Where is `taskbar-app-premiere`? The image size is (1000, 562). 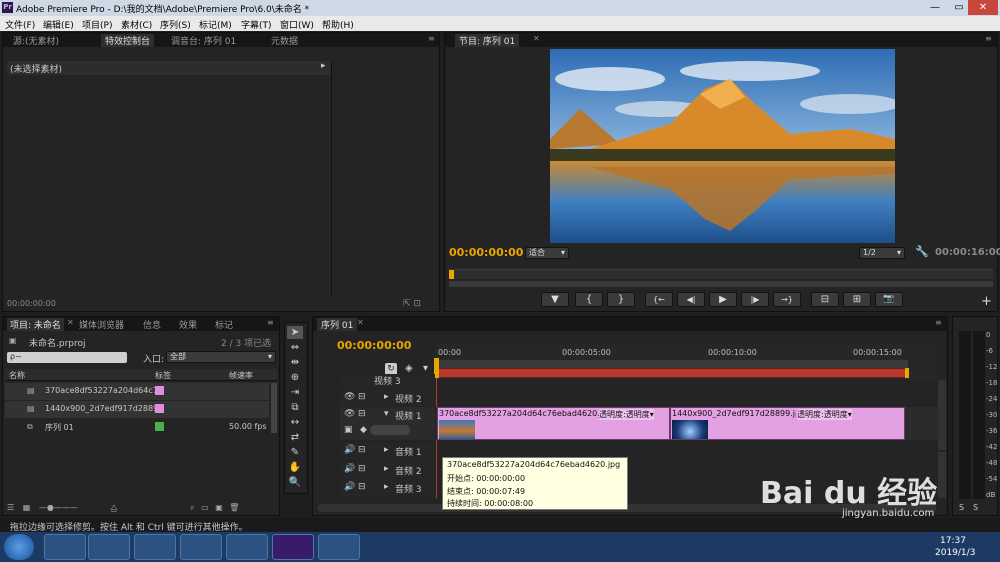
taskbar-app-premiere is located at coordinates (293, 547).